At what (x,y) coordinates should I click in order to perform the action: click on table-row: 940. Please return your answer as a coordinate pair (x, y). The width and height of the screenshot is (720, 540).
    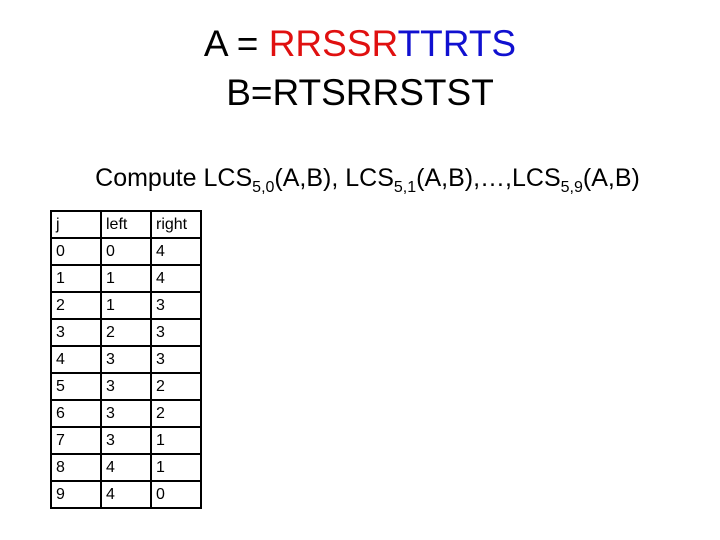
    Looking at the image, I should click on (126, 494).